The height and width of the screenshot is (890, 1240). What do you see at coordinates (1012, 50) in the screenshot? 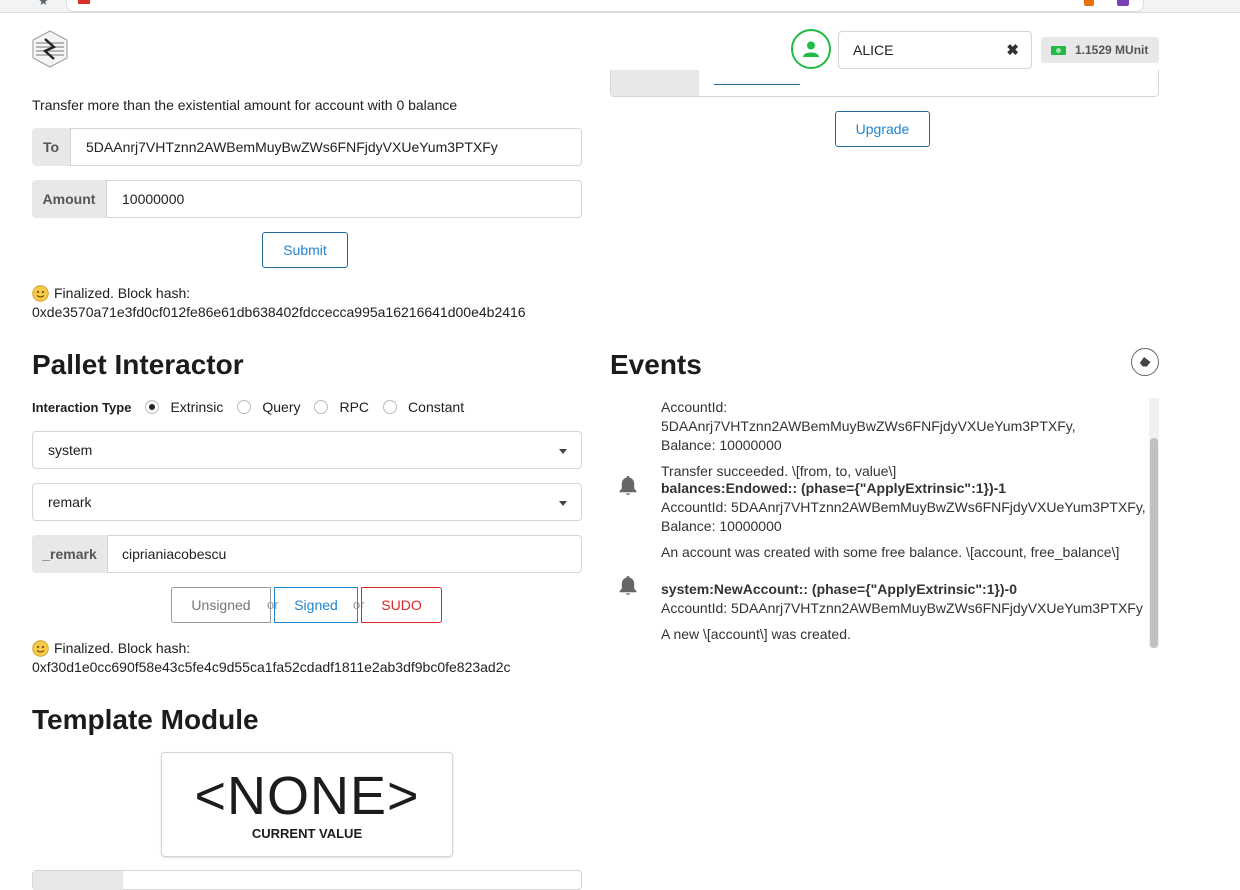
I see `clear-account-icon: ✖` at bounding box center [1012, 50].